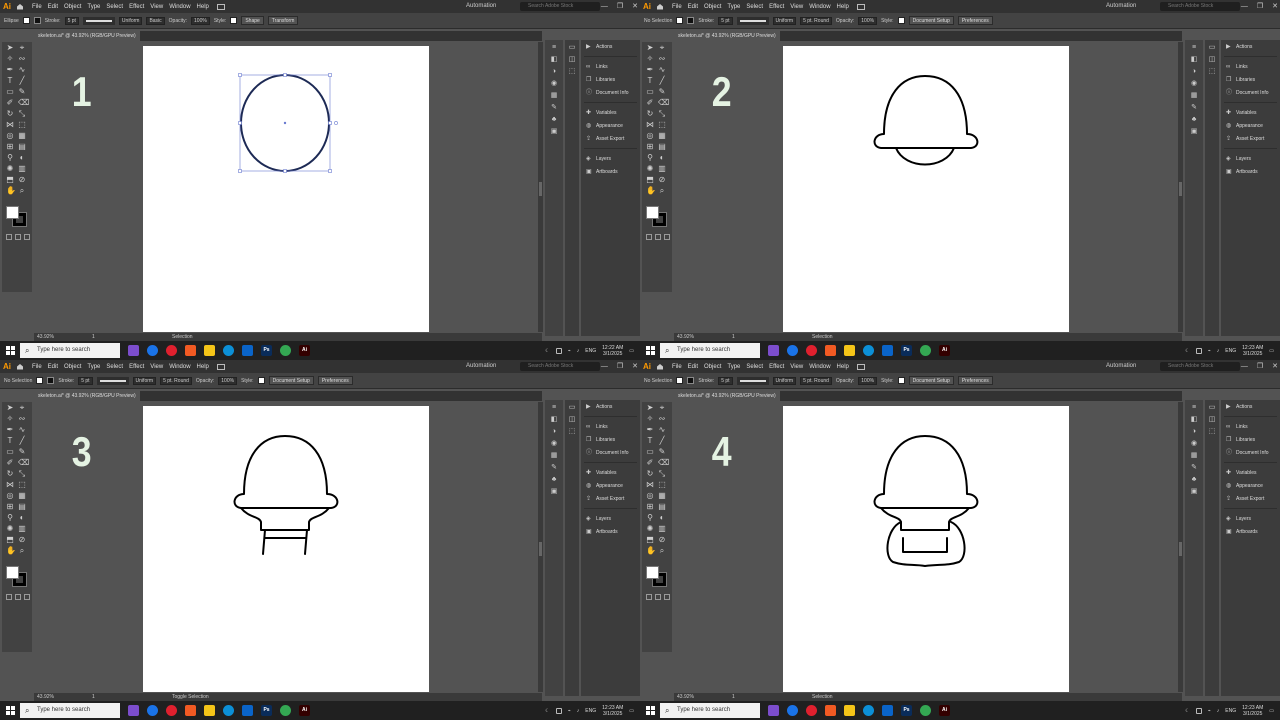  I want to click on stroke-weight-dropdown: 5 pt, so click(85, 380).